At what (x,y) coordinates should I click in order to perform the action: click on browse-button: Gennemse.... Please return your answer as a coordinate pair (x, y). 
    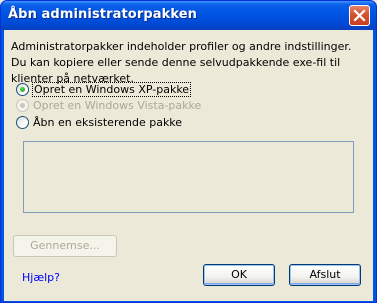
    Looking at the image, I should click on (65, 246).